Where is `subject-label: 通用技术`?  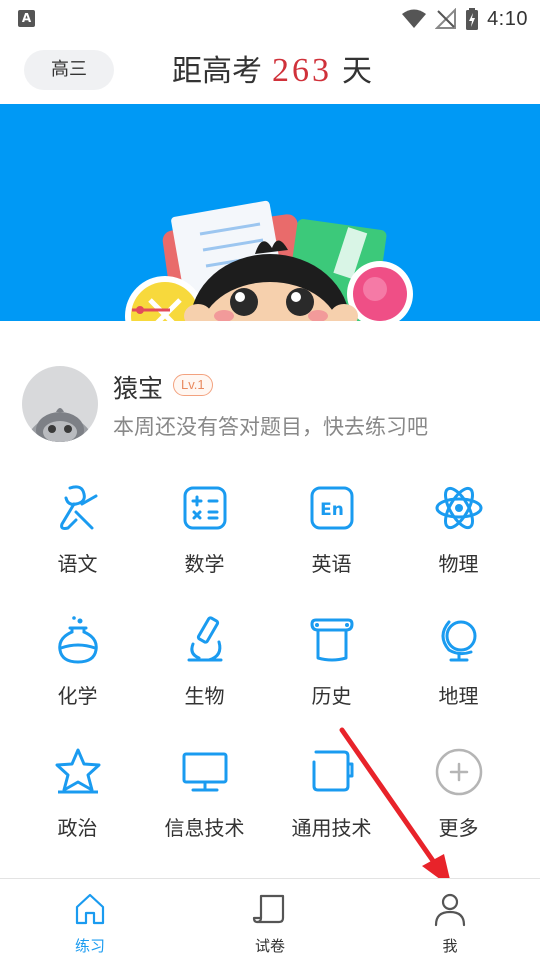
subject-label: 通用技术 is located at coordinates (331, 828).